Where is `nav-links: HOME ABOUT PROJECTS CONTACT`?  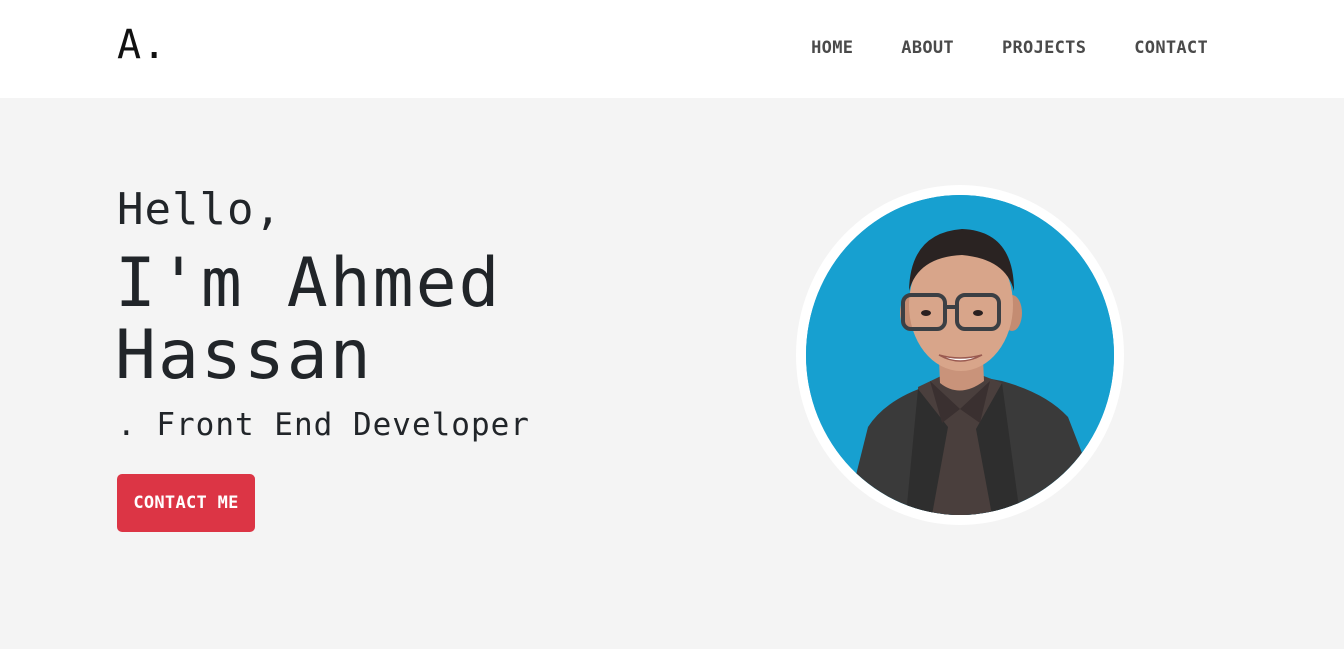
nav-links: HOME ABOUT PROJECTS CONTACT is located at coordinates (1009, 48).